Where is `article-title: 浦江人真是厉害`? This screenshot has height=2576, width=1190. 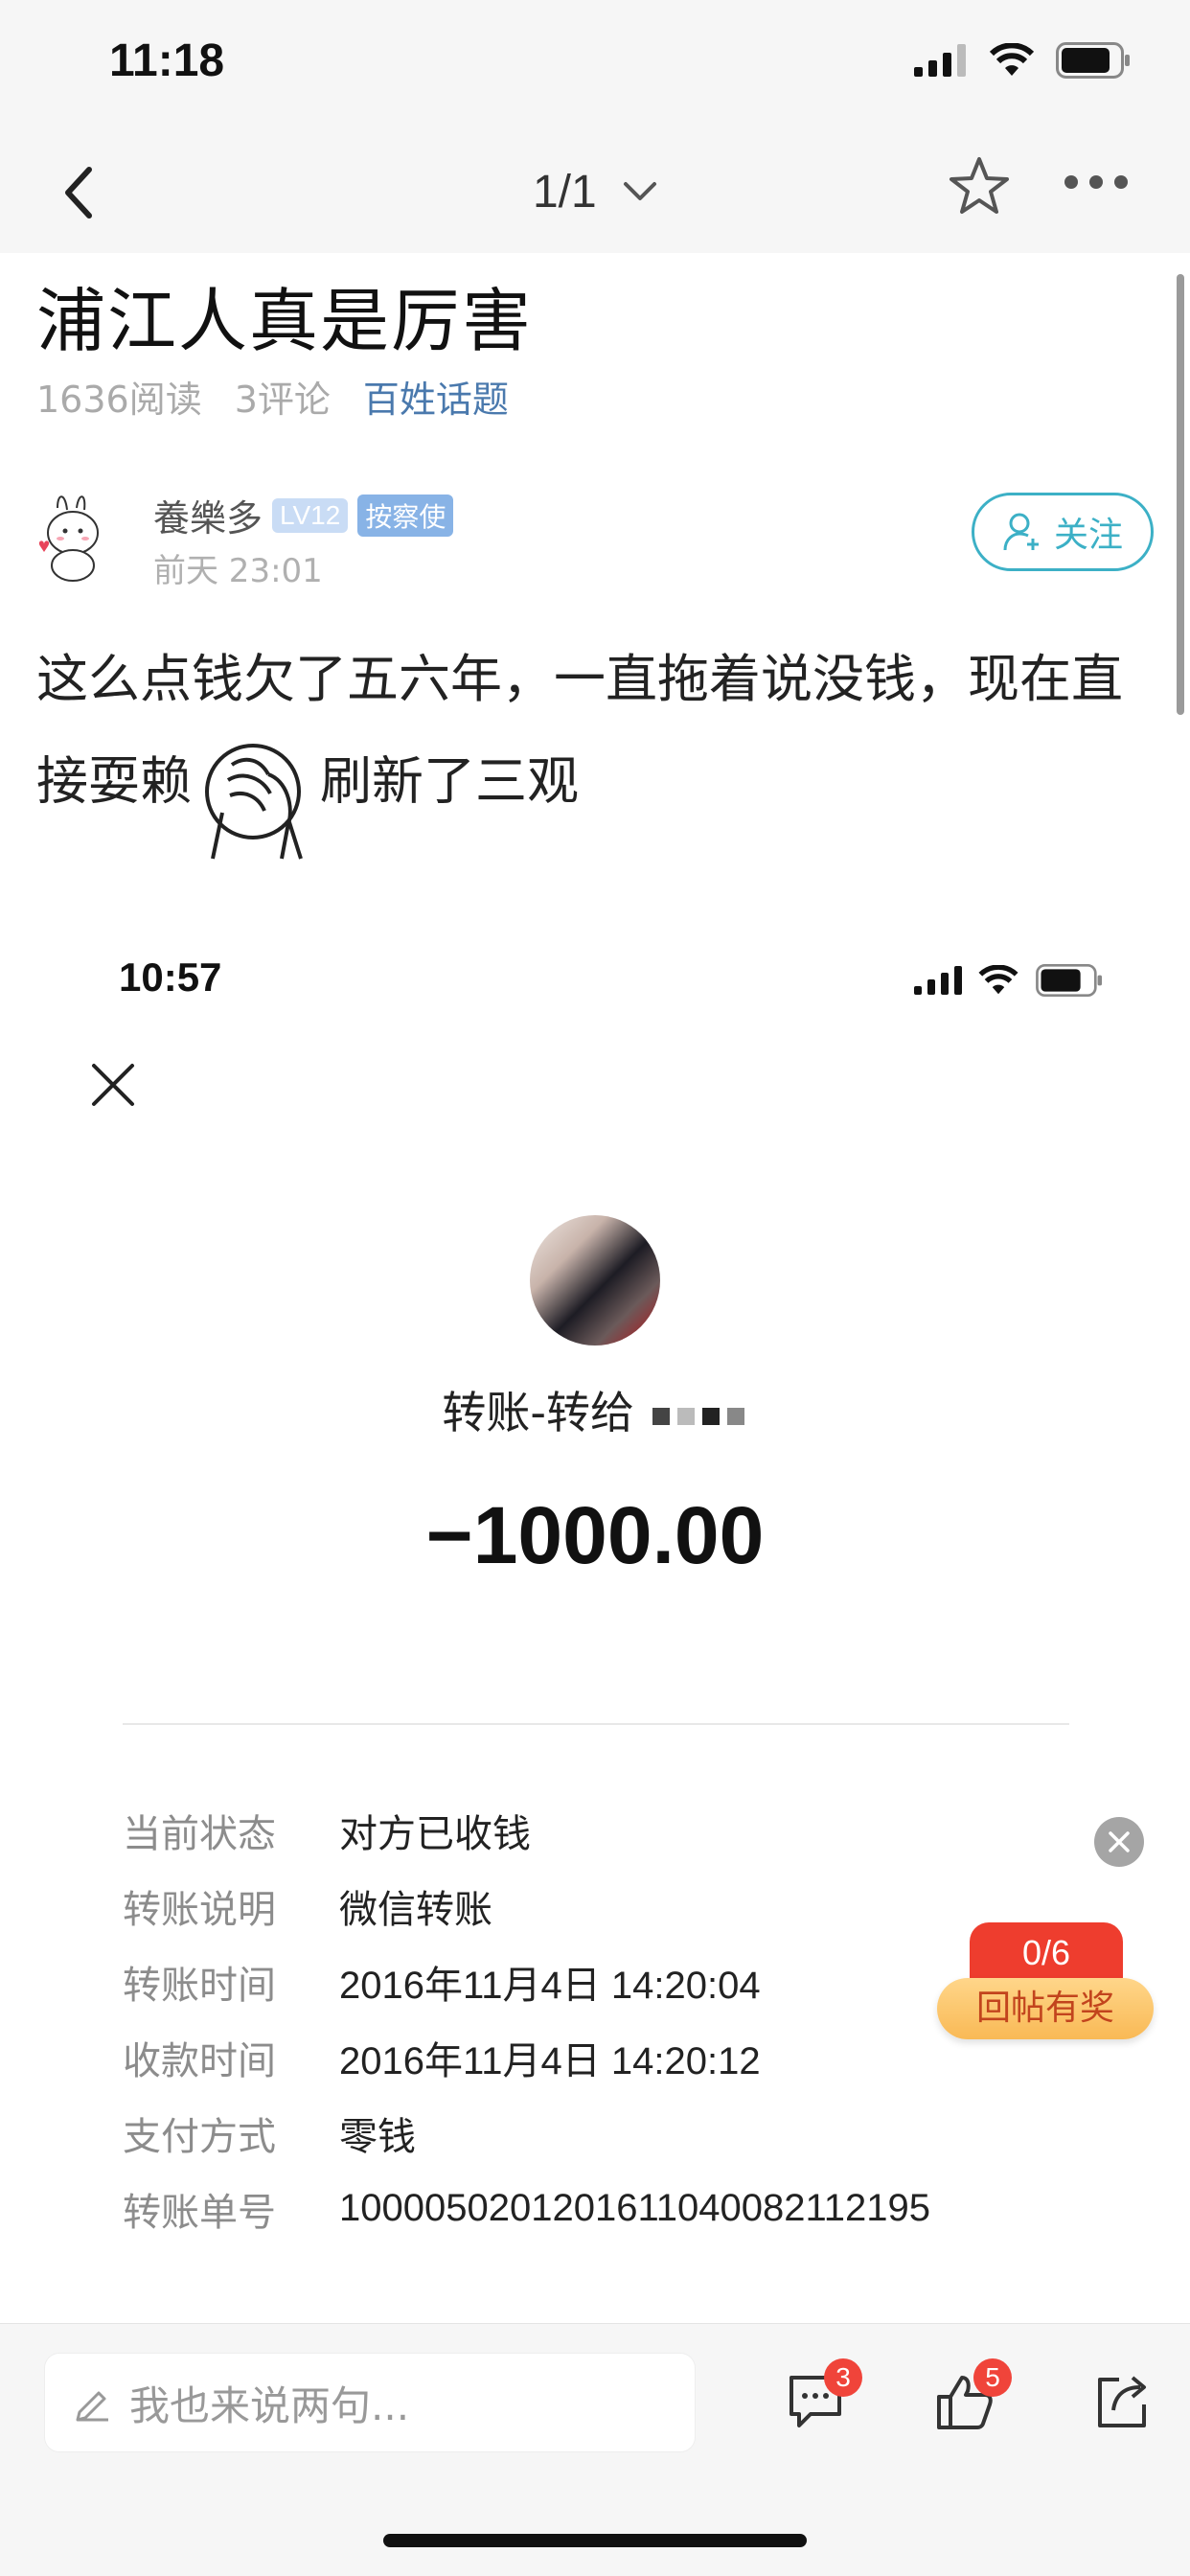
article-title: 浦江人真是厉害 is located at coordinates (285, 321).